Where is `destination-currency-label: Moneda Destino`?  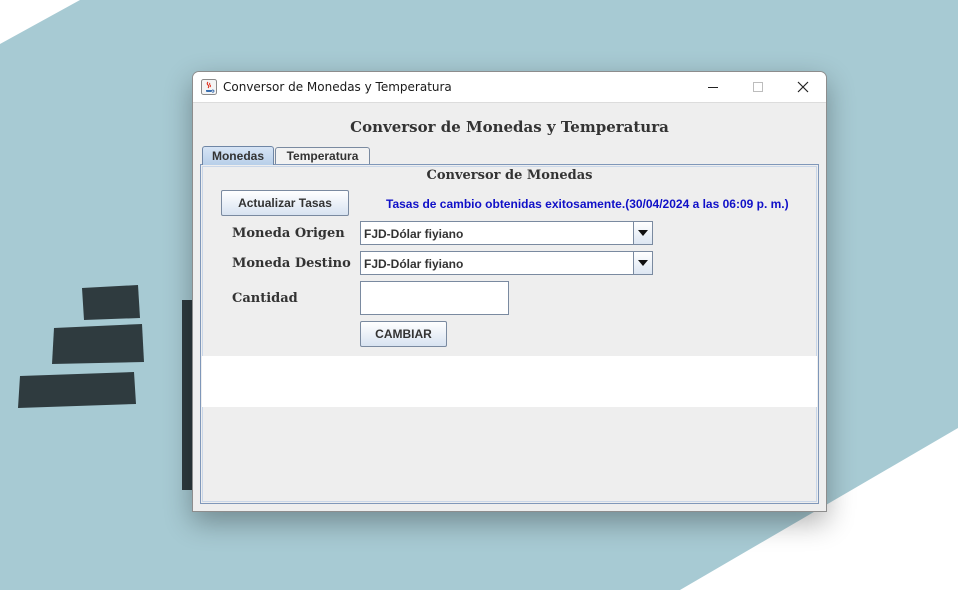 destination-currency-label: Moneda Destino is located at coordinates (291, 263).